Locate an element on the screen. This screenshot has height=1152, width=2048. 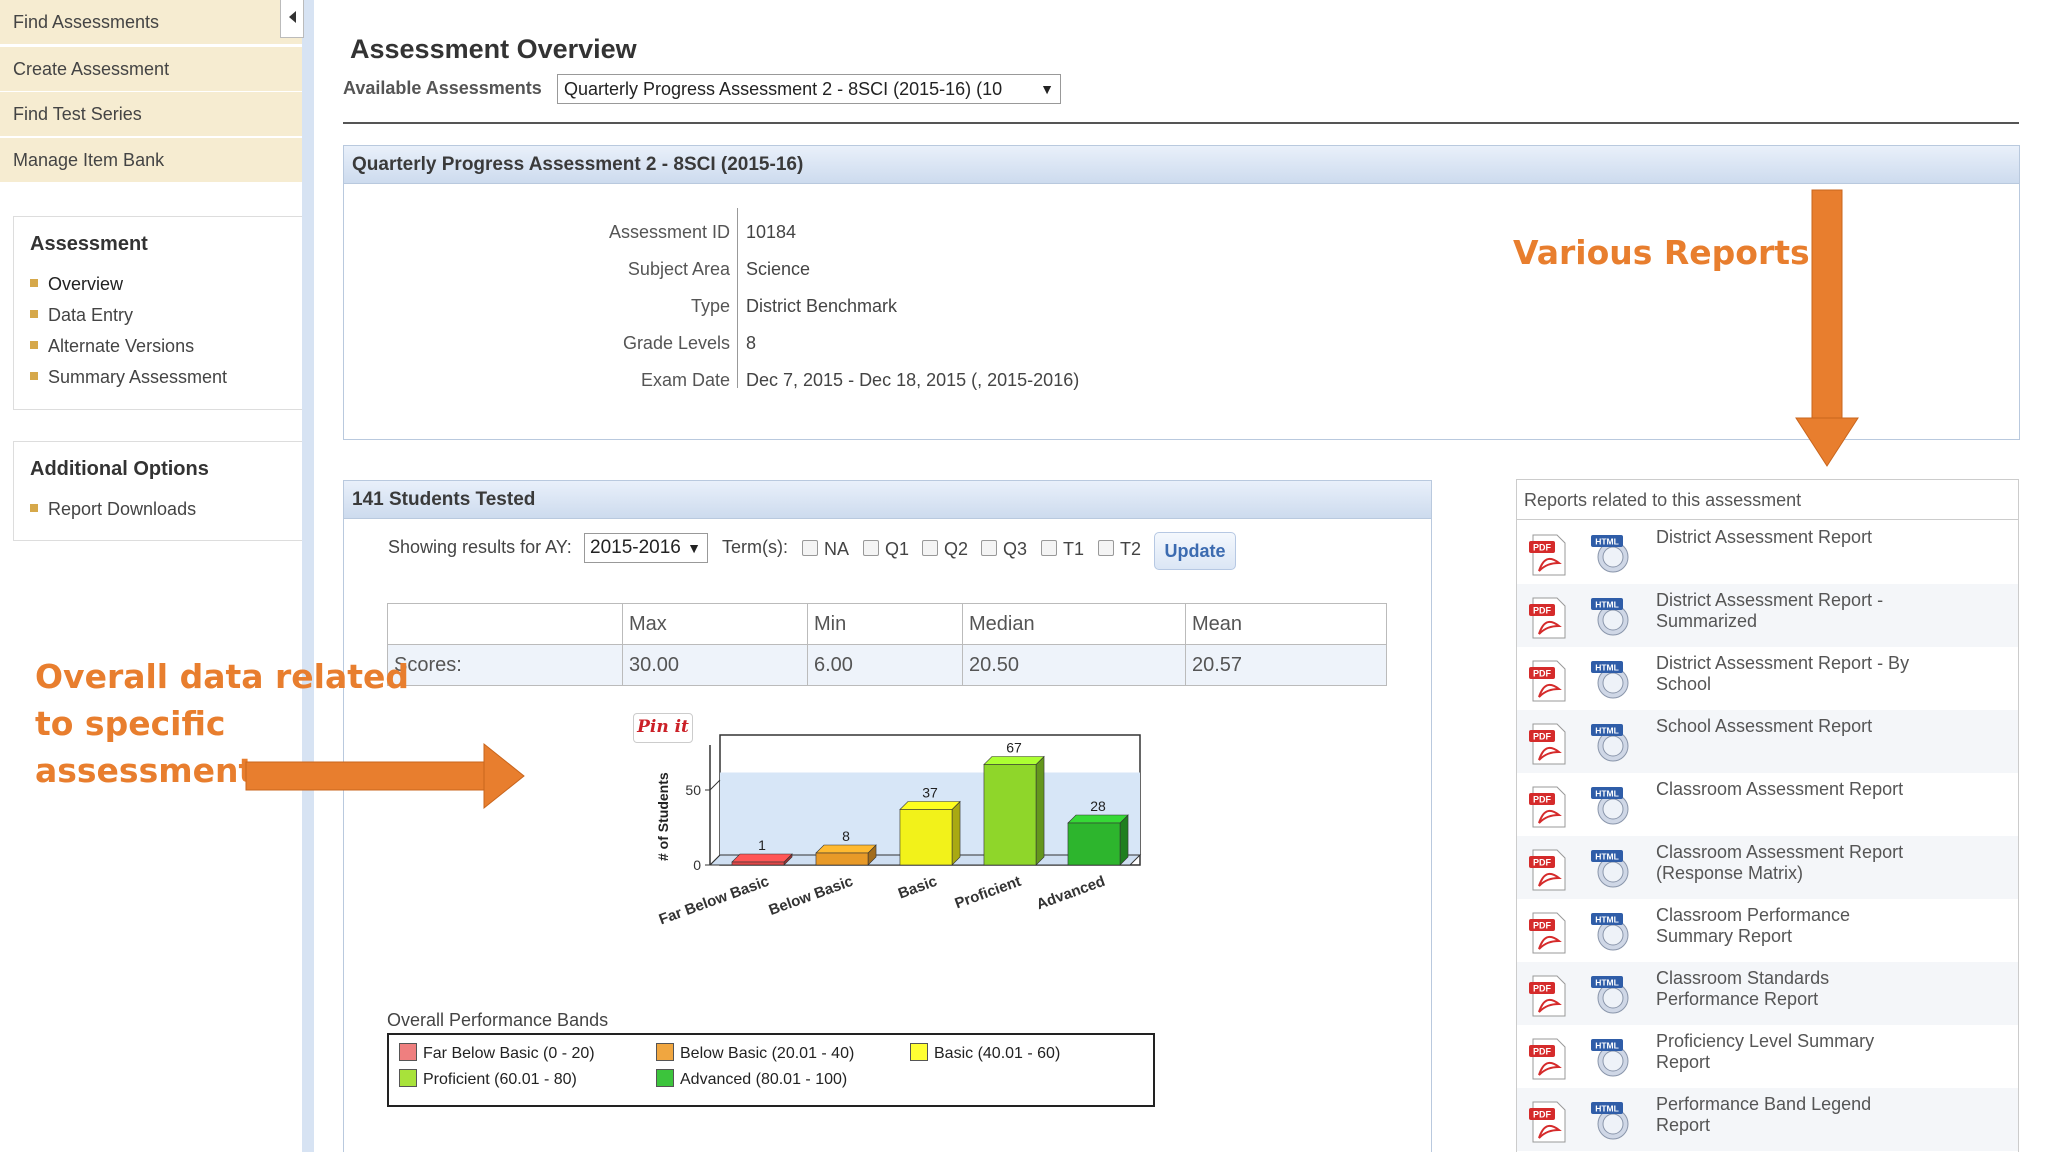
sidebar-border is located at coordinates (308, 576).